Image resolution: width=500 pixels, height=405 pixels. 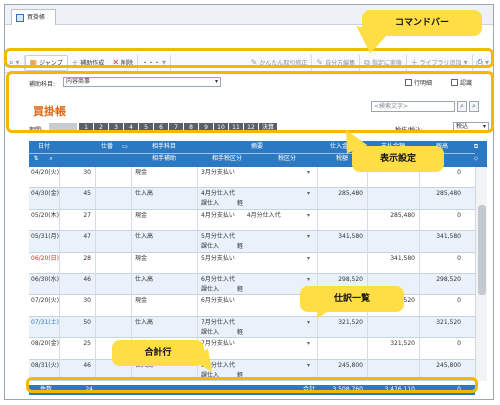 I want to click on tab-label: 買掛帳, so click(x=36, y=17).